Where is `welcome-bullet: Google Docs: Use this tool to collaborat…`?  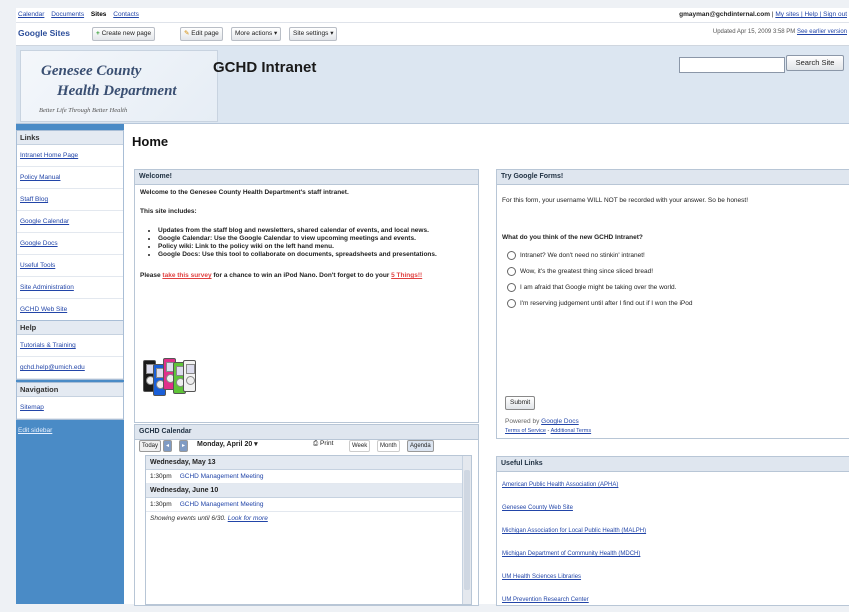
welcome-bullet: Google Docs: Use this tool to collaborat… is located at coordinates (315, 254).